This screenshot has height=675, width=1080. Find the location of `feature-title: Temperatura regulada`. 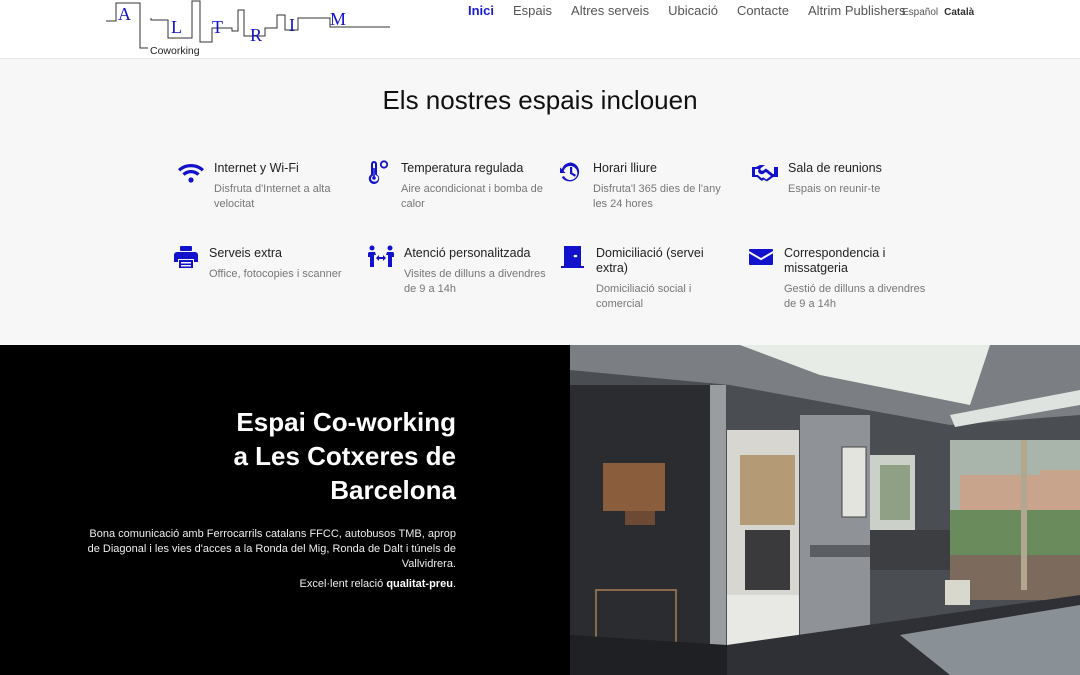

feature-title: Temperatura regulada is located at coordinates (462, 168).